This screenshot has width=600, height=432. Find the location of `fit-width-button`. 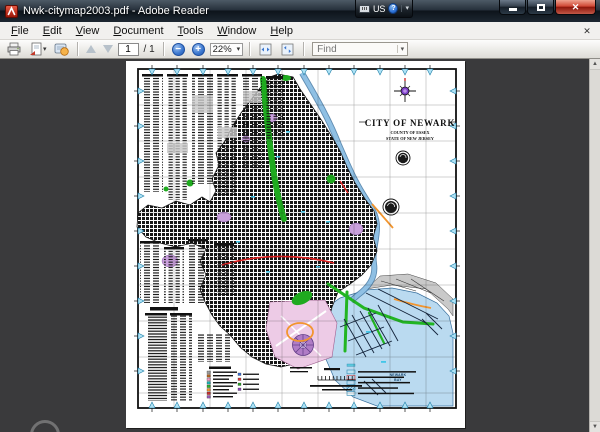

fit-width-button is located at coordinates (265, 49).